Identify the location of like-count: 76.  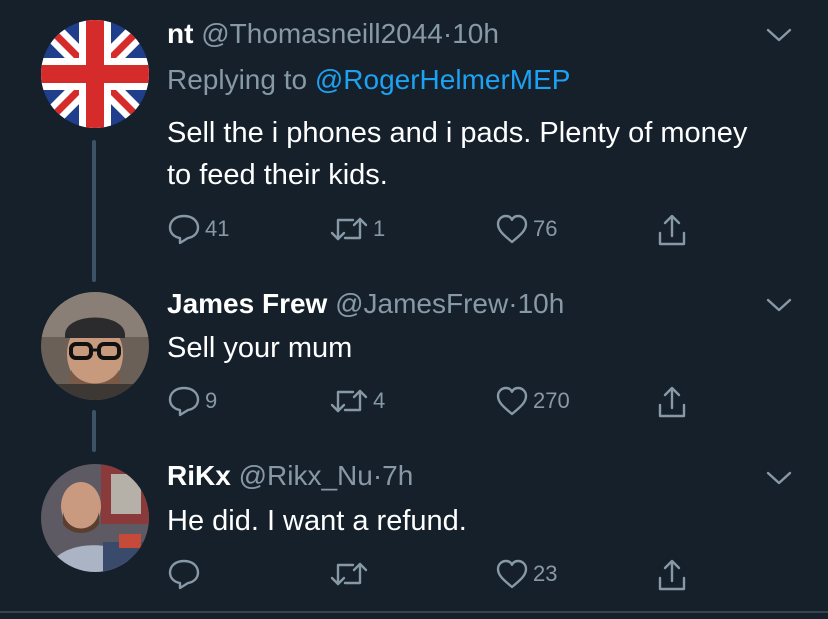
(545, 228).